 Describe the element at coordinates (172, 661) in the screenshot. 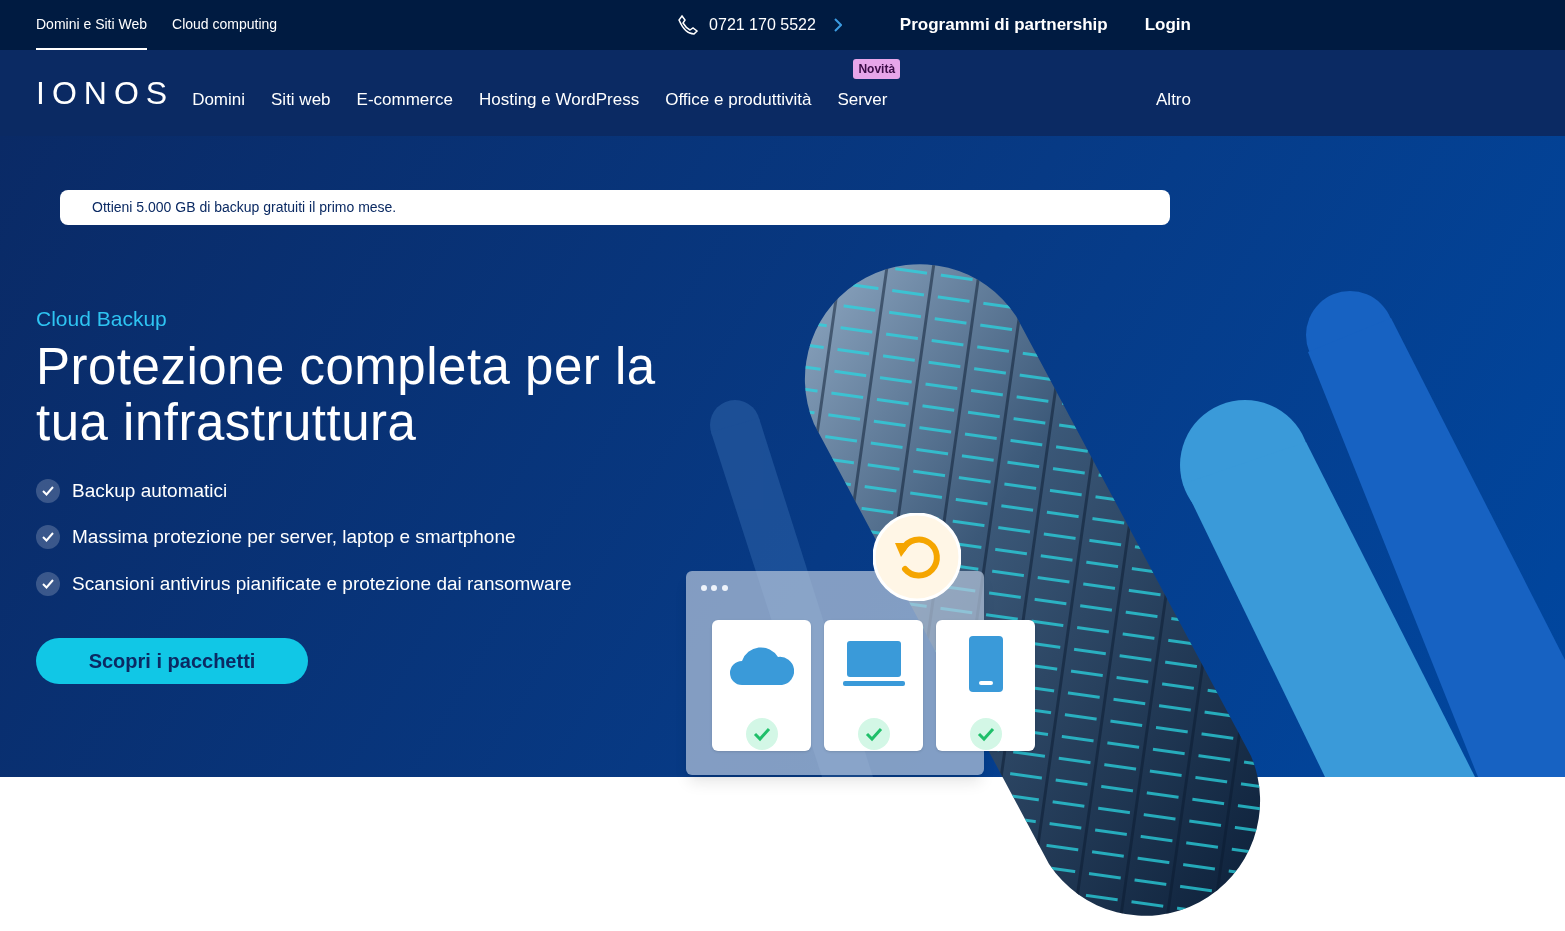

I see `cta-button: Scopri i pacchetti` at that location.